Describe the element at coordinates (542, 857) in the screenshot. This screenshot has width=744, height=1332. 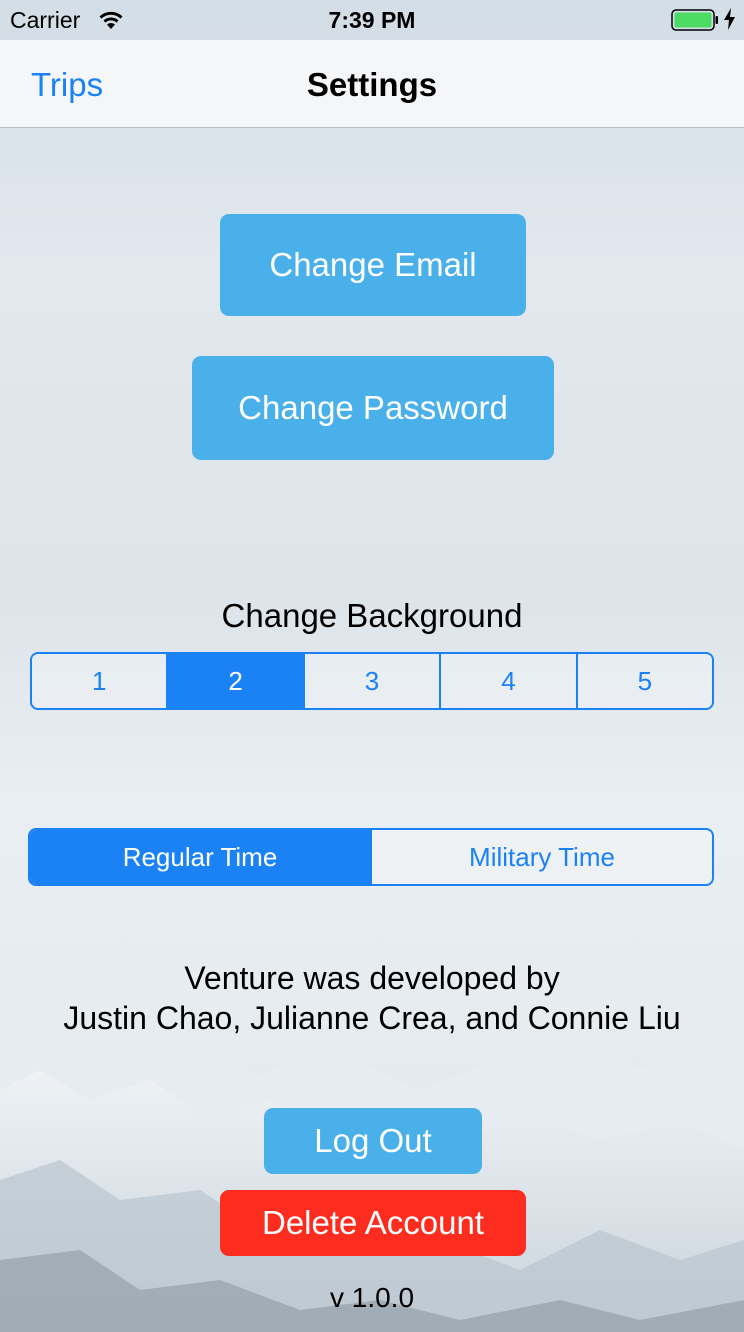
I see `military-time-option: Military Time` at that location.